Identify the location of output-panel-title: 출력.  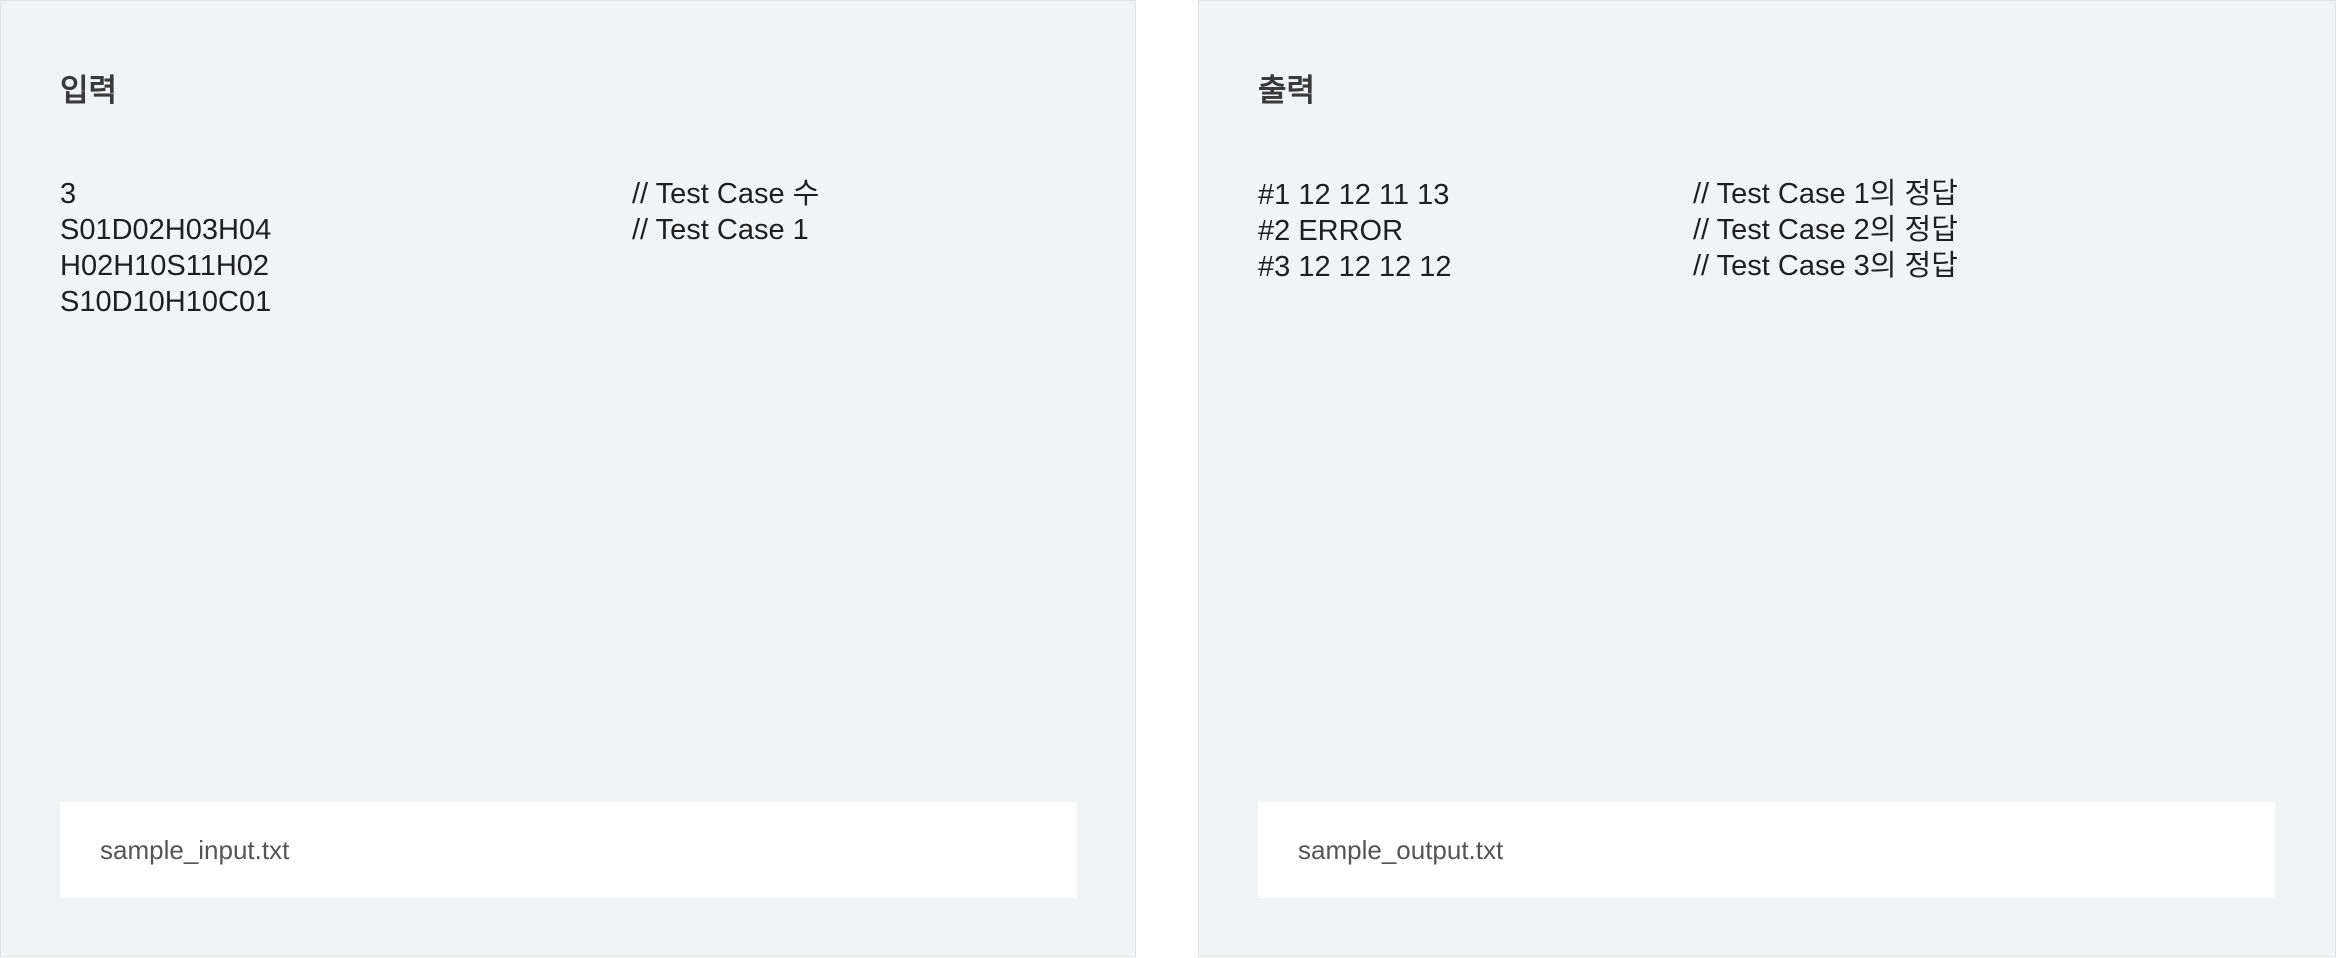
(1287, 90).